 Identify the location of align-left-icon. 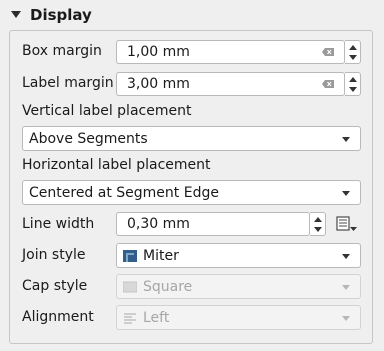
(130, 318).